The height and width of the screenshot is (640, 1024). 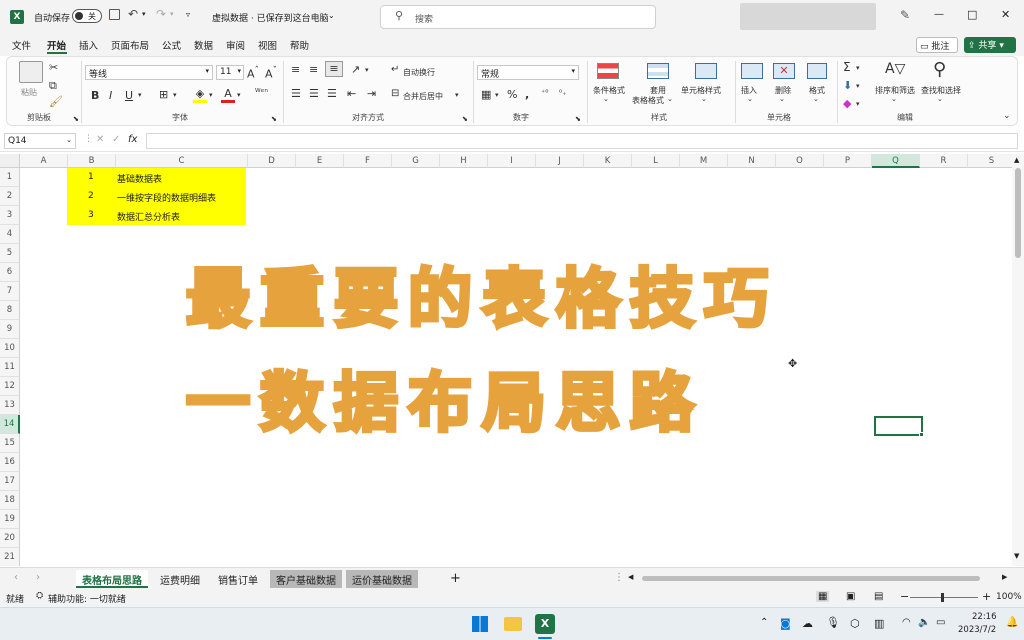 I want to click on accessibility-icon: ⛭, so click(x=39, y=596).